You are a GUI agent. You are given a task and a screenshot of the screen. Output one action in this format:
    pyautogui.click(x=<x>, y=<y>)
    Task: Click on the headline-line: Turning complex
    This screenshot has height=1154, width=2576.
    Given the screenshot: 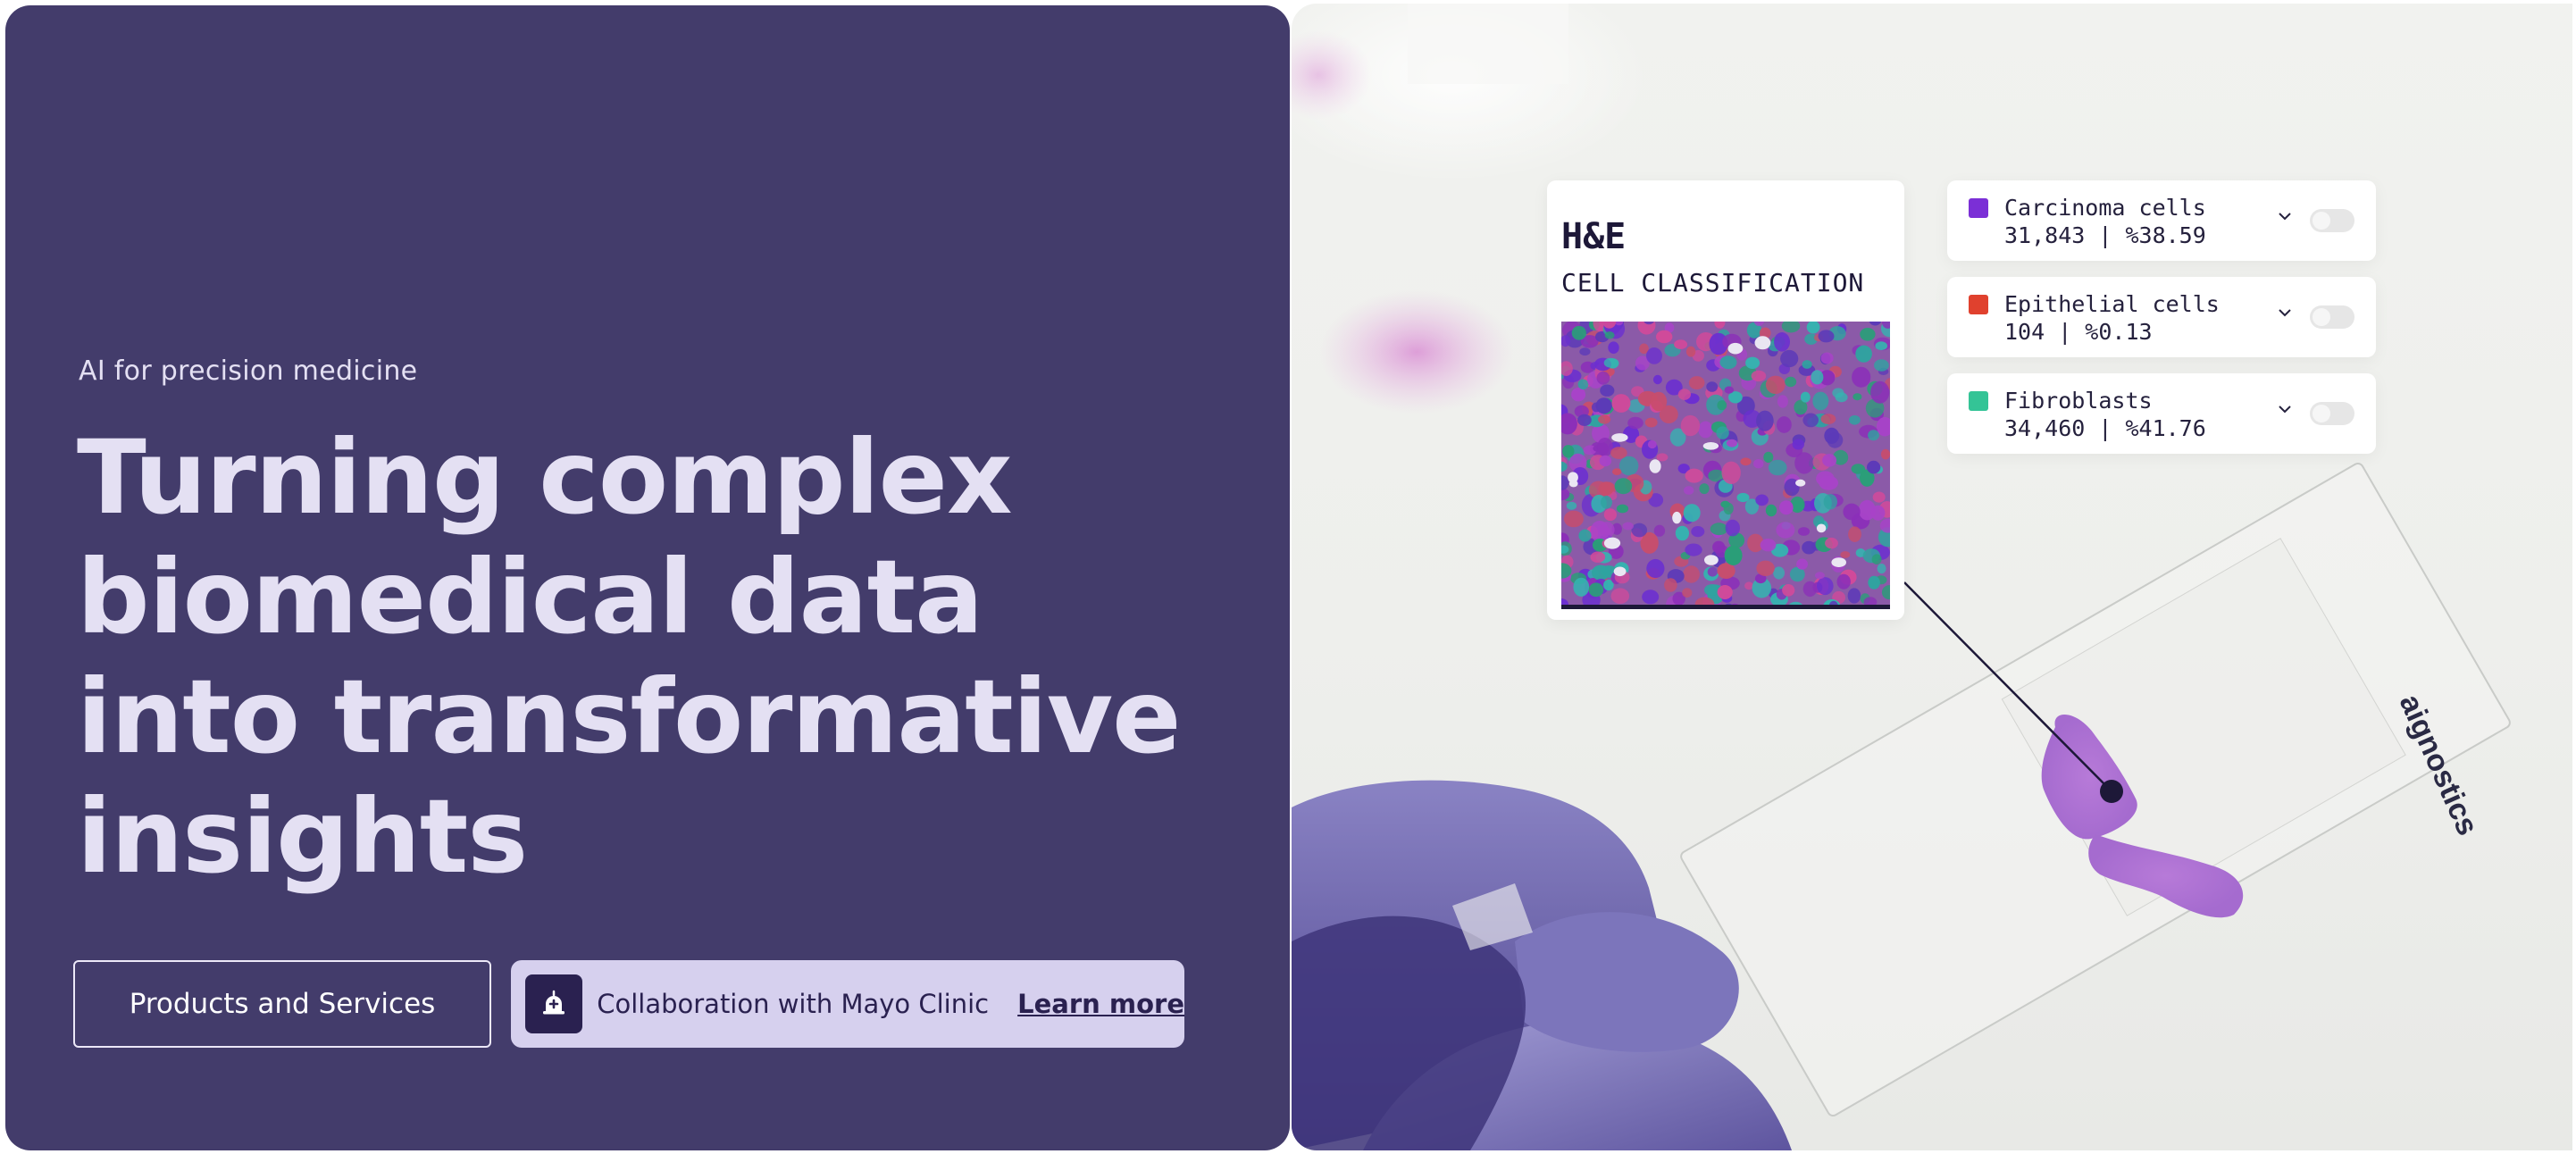 What is the action you would take?
    pyautogui.click(x=545, y=478)
    